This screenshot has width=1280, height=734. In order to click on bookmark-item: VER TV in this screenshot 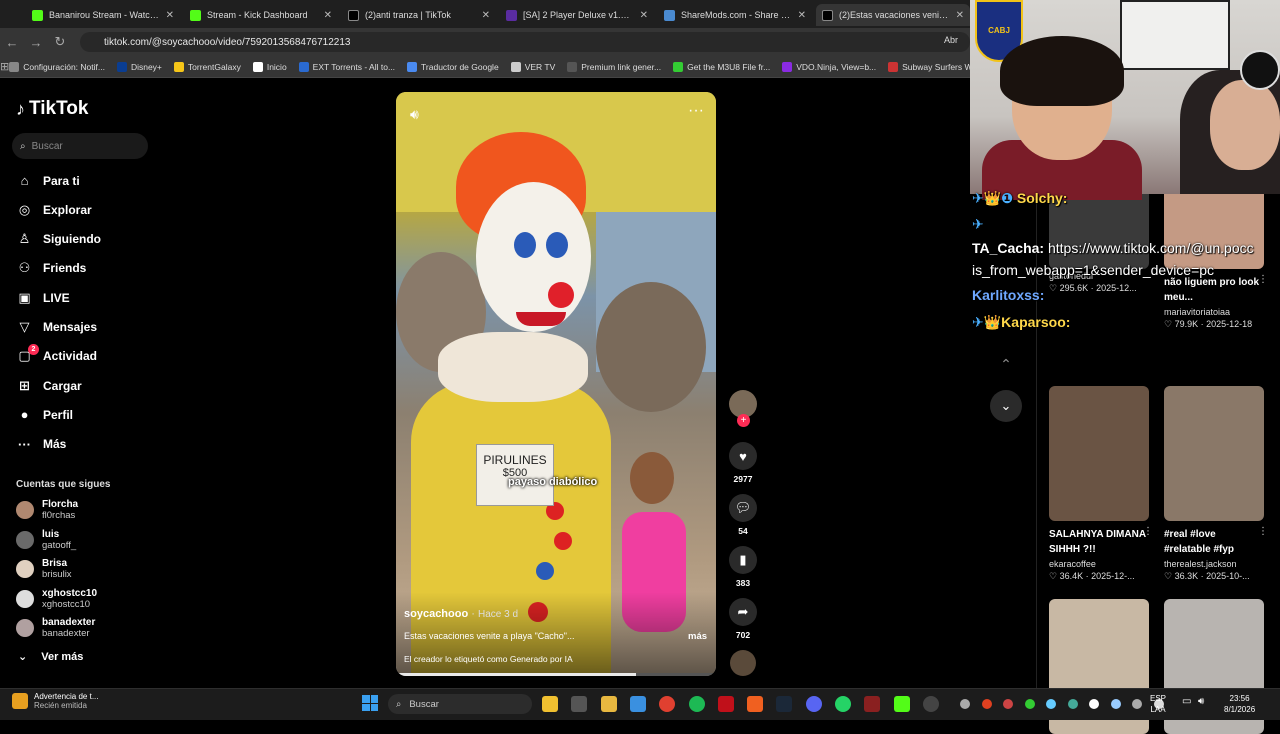, I will do `click(532, 66)`.